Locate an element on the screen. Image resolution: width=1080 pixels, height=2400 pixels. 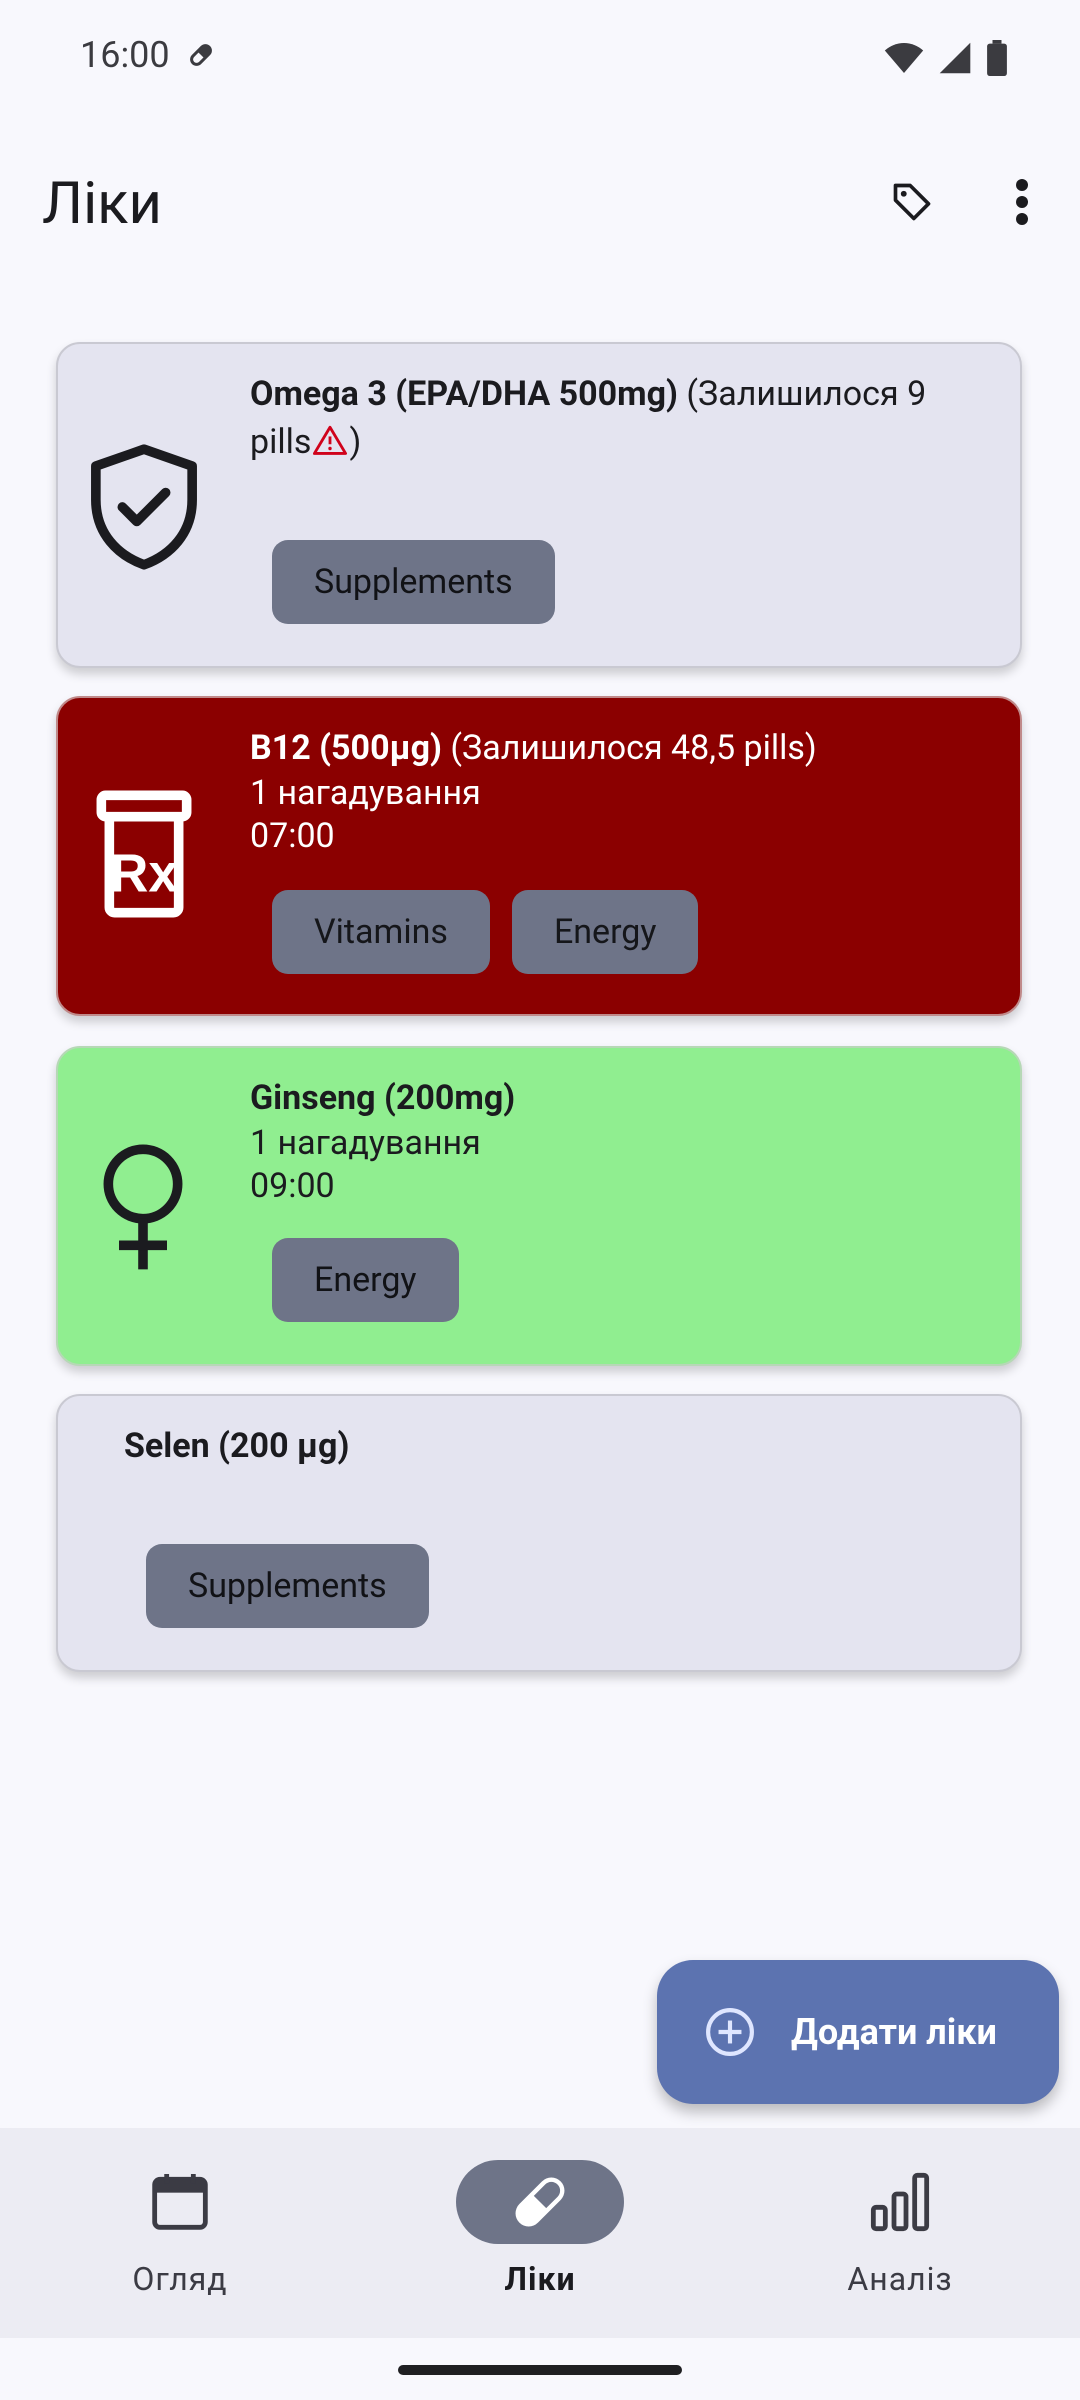
medicine-info: Selen (200 µg) is located at coordinates (554, 1446).